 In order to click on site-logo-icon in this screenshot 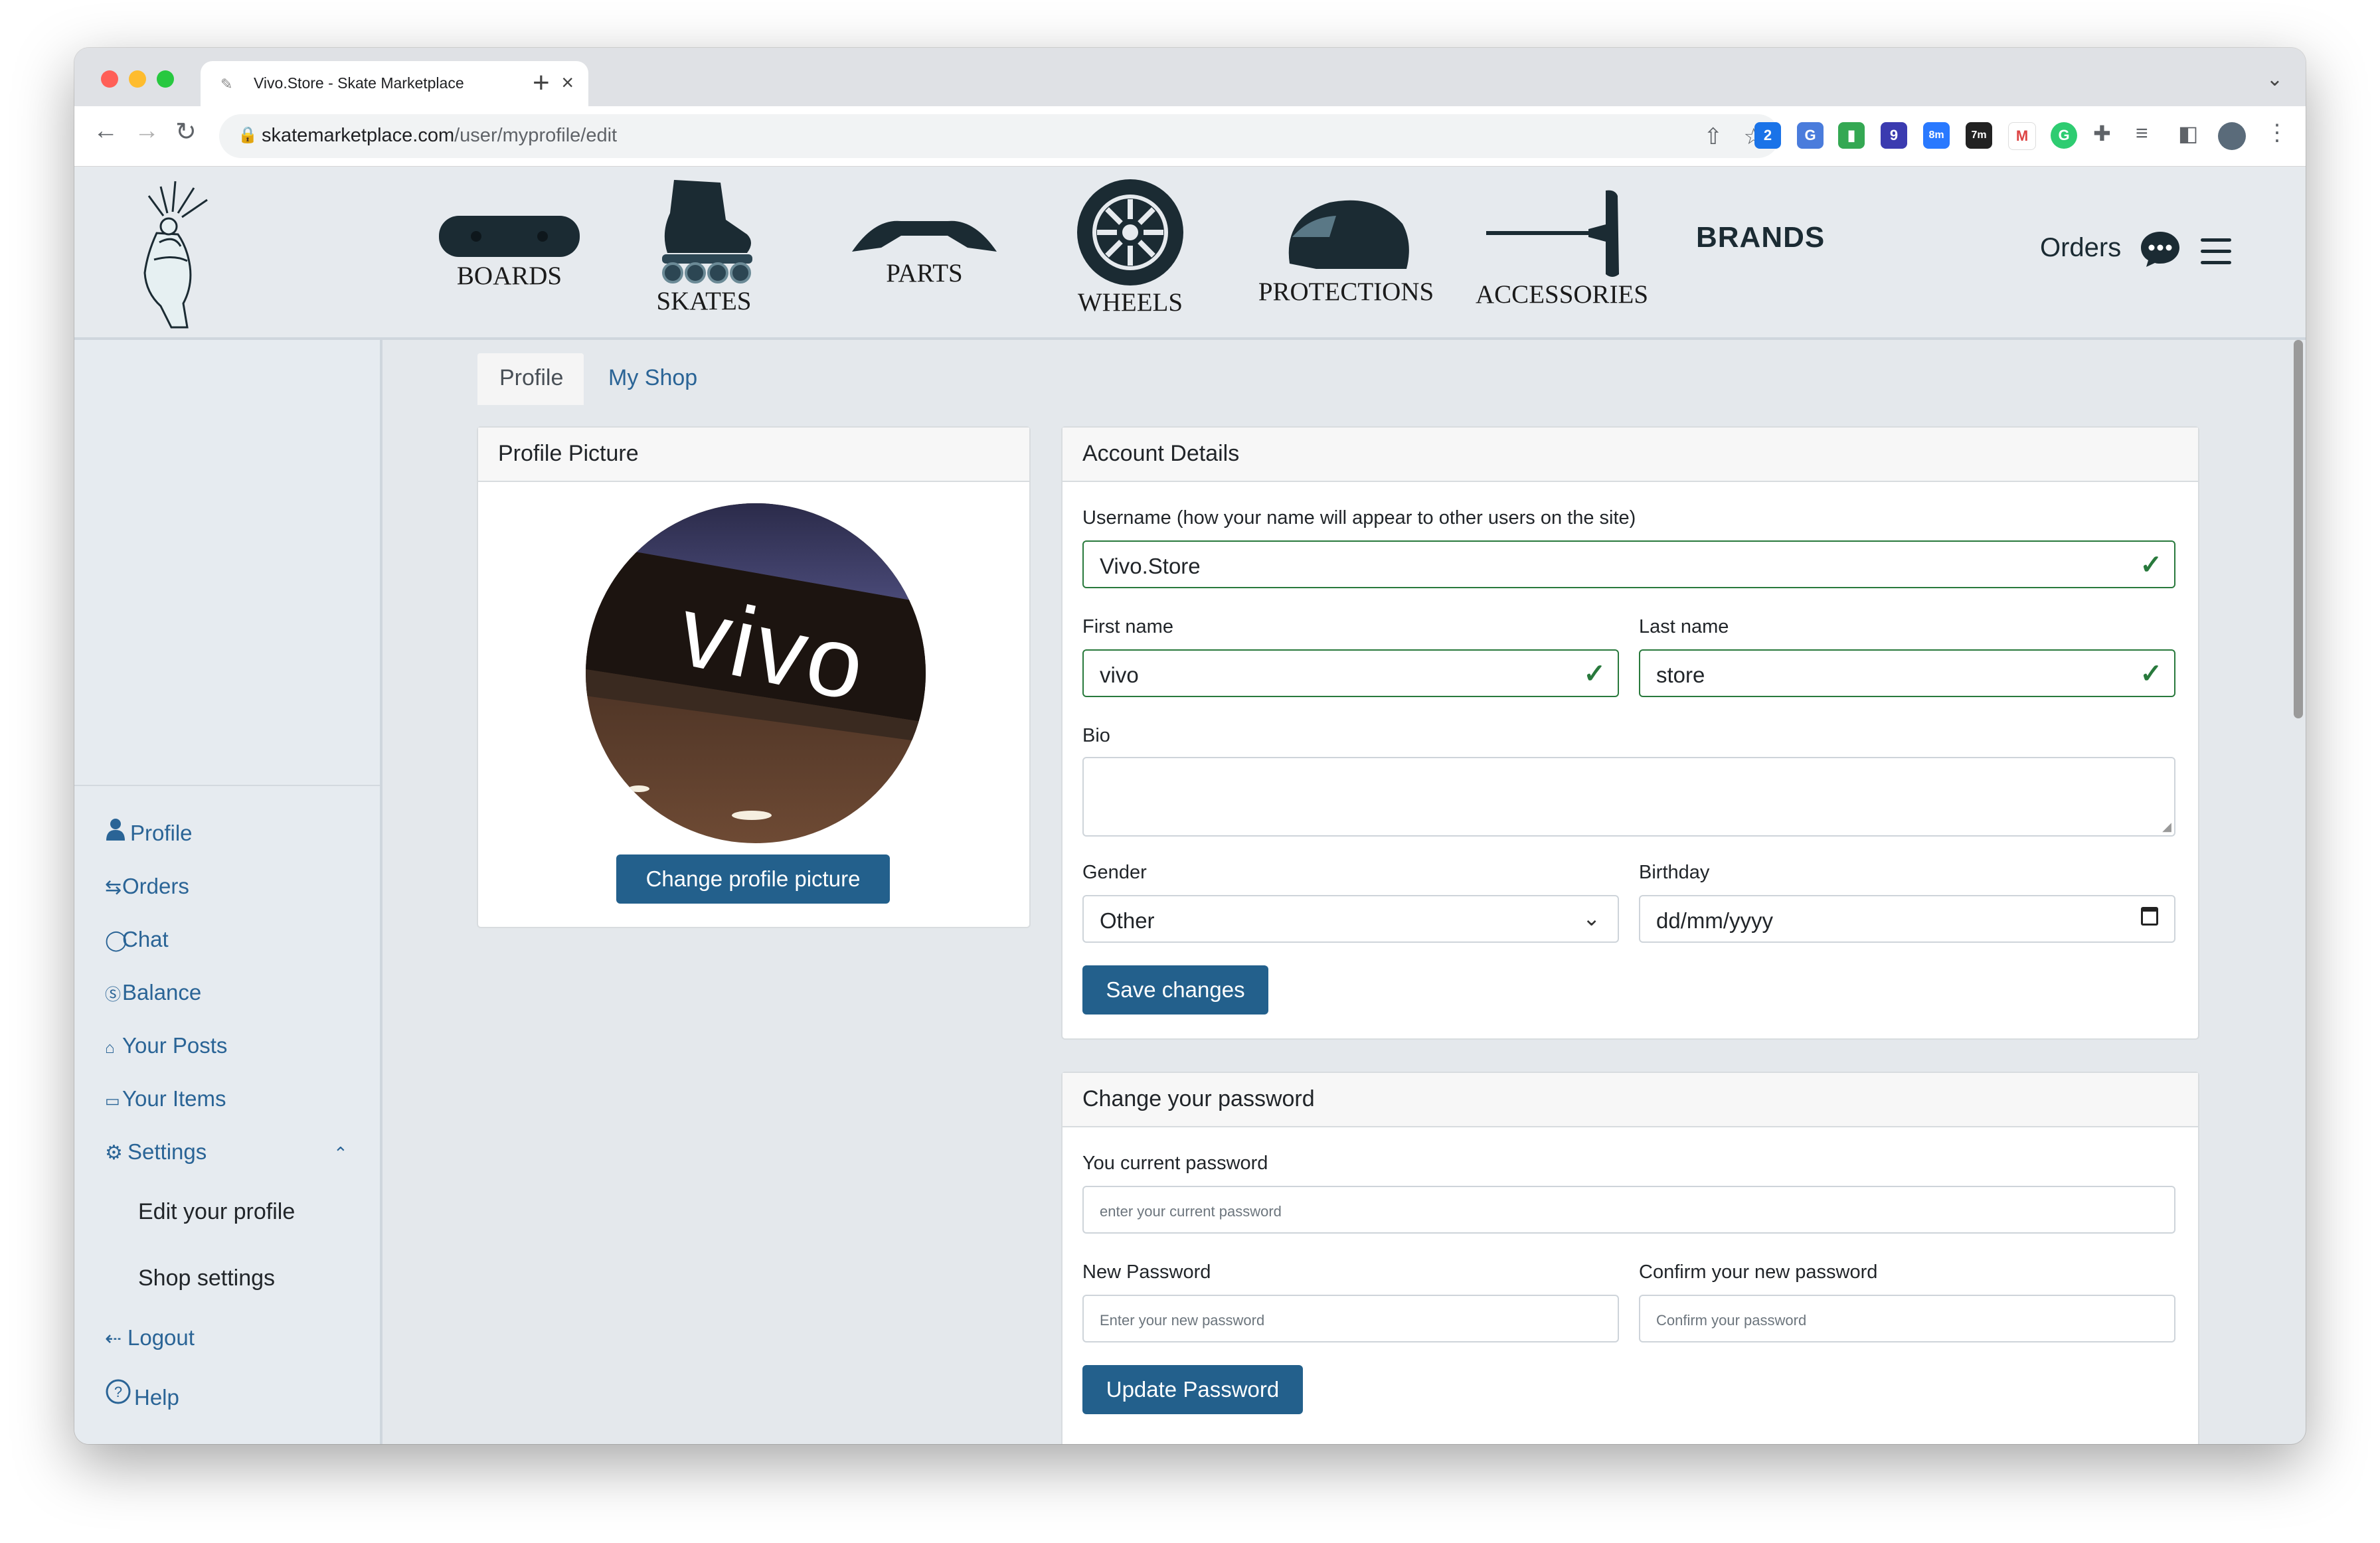, I will do `click(167, 253)`.